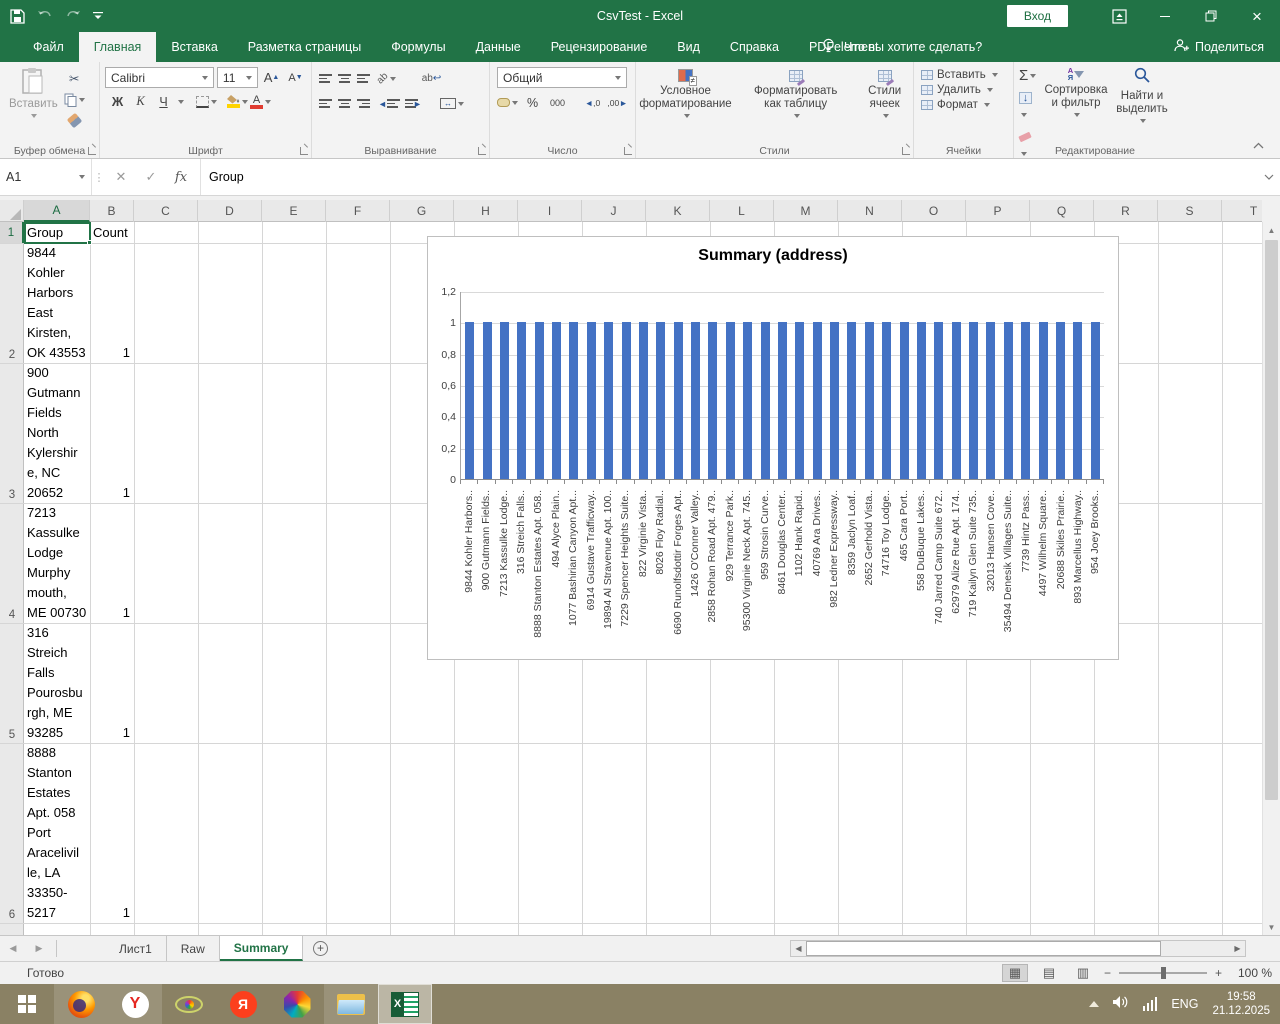 This screenshot has height=1024, width=1280. What do you see at coordinates (1076, 91) in the screenshot?
I see `sort-filter-button: АЯ Сортировка и фильтр` at bounding box center [1076, 91].